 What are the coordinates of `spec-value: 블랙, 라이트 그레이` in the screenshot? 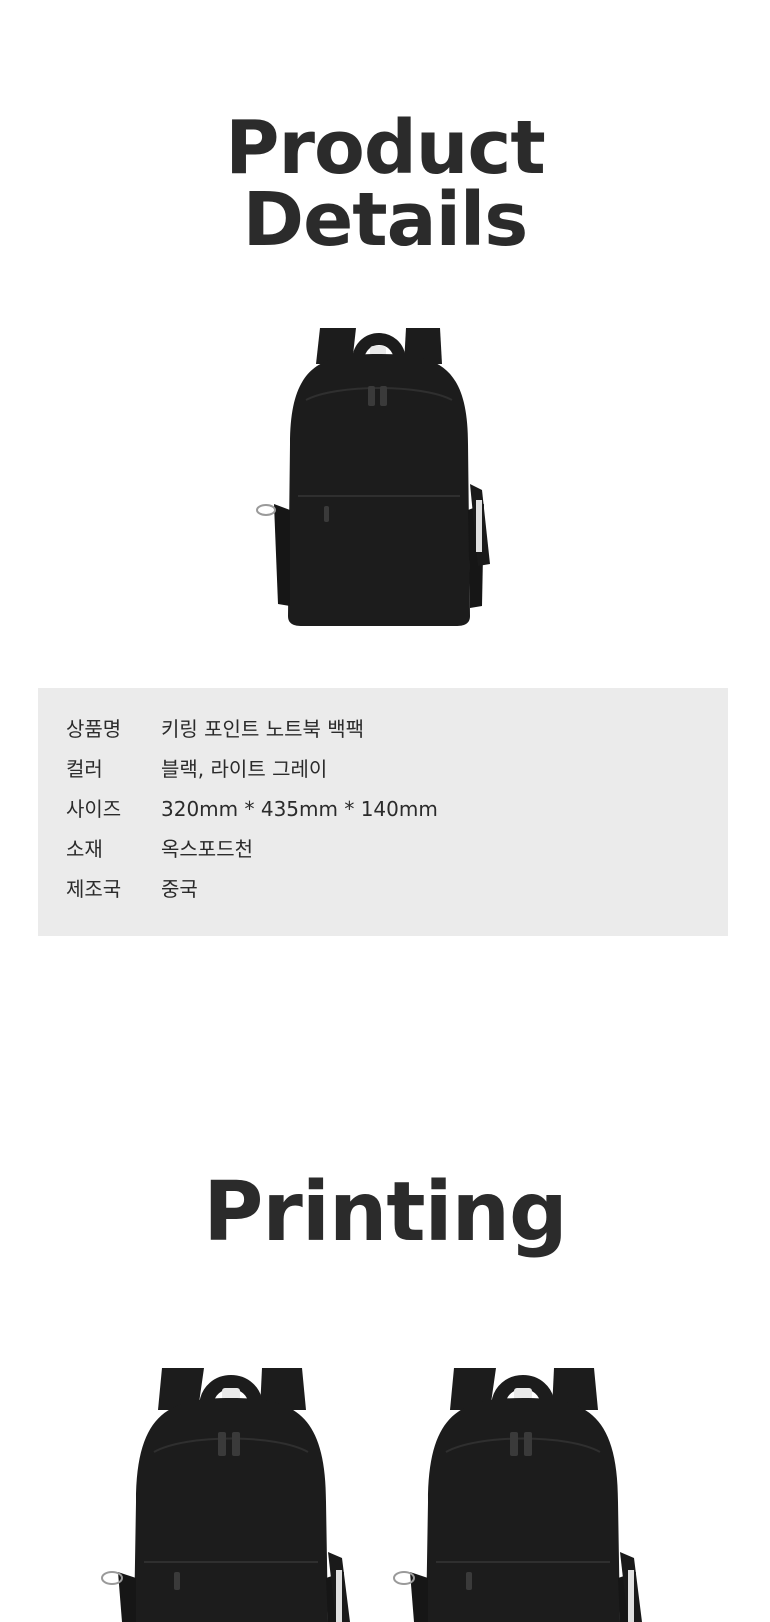 It's located at (244, 769).